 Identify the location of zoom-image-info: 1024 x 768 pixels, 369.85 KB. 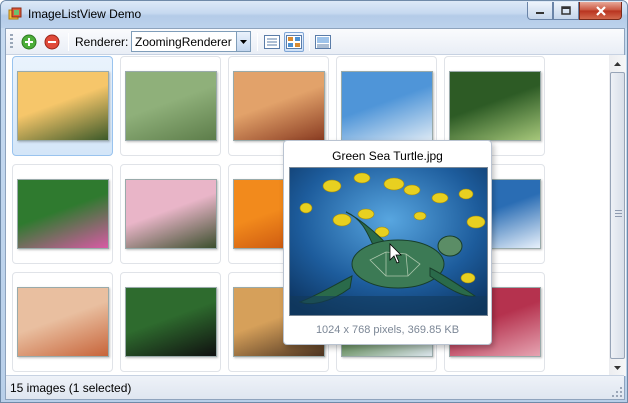
(387, 330).